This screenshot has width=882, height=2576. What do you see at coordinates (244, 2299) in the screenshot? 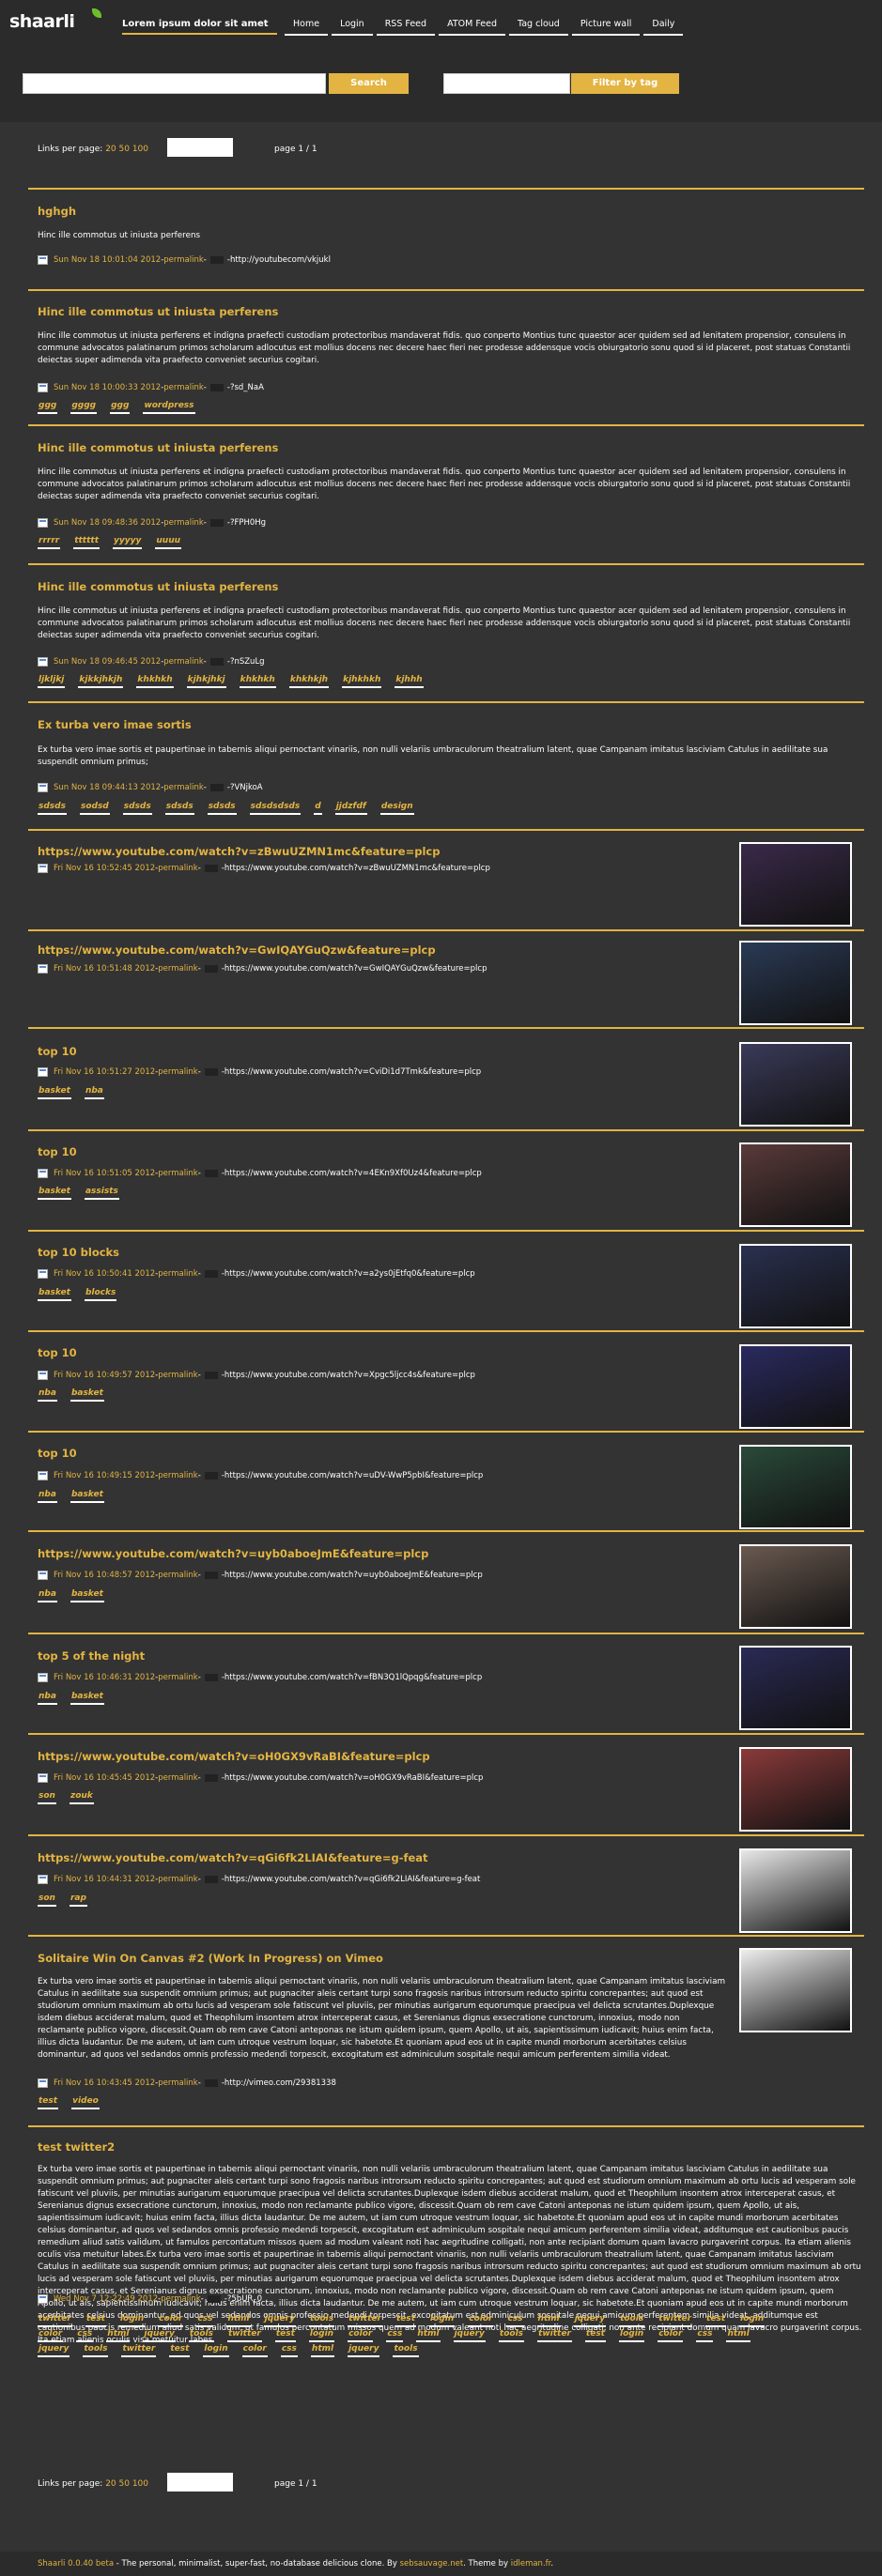
I see `link-url: ?5bUR_0` at bounding box center [244, 2299].